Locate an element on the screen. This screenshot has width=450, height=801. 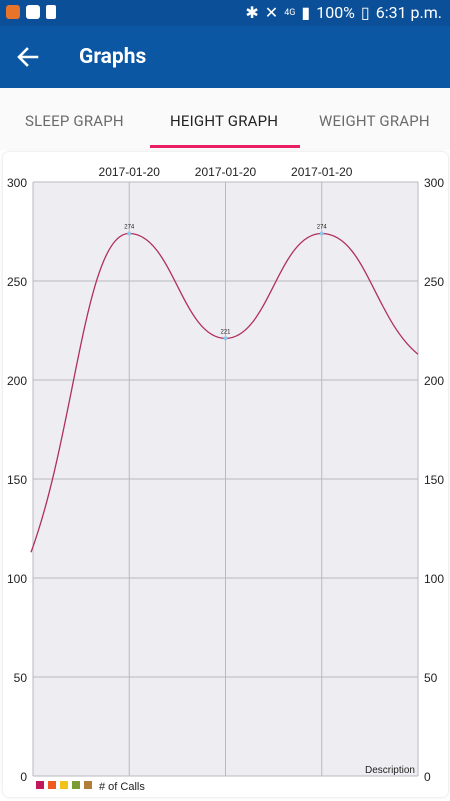
call-notification-icon is located at coordinates (51, 12).